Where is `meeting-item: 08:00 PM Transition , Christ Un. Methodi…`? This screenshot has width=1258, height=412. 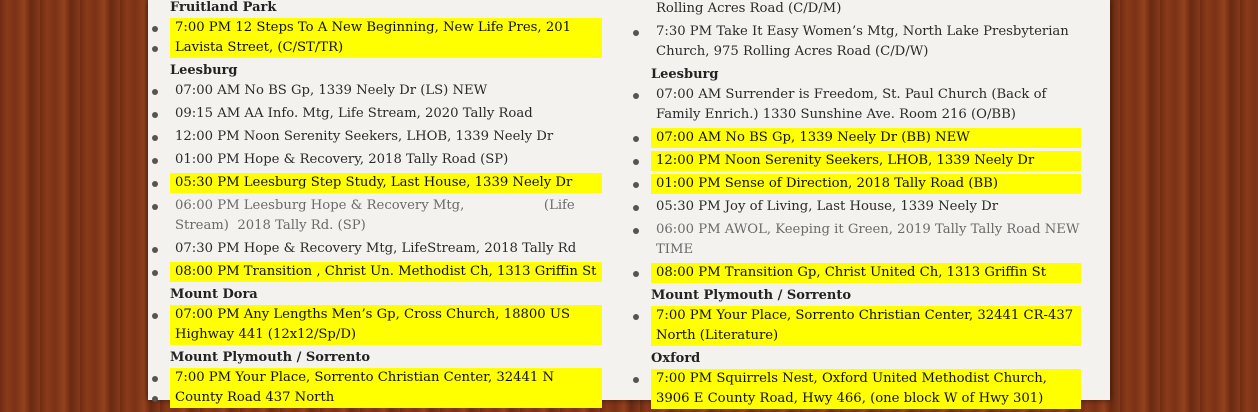
meeting-item: 08:00 PM Transition , Christ Un. Methodi… is located at coordinates (377, 272).